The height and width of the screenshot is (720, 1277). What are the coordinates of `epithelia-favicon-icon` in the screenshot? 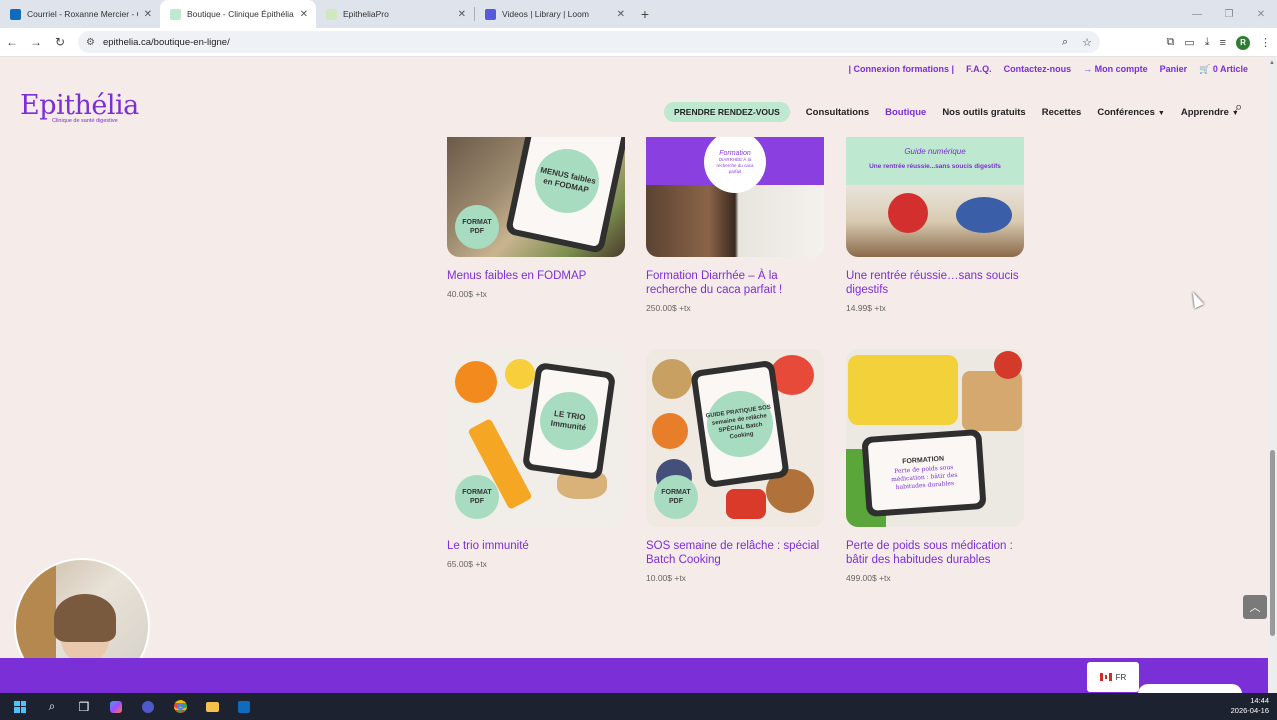 It's located at (175, 14).